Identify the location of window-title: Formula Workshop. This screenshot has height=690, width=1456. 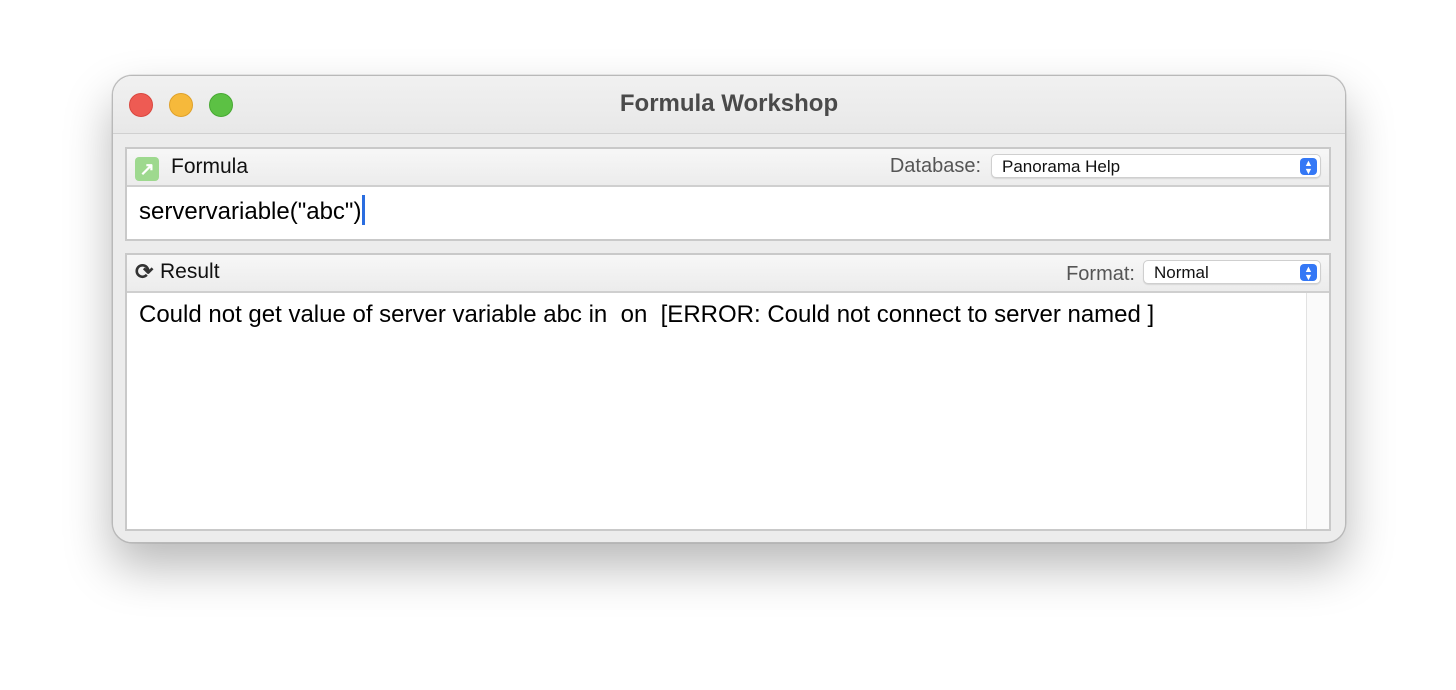
(729, 103).